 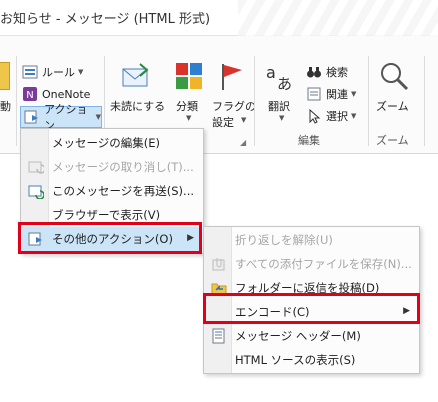 I want to click on move-button-label: 動, so click(x=5, y=106).